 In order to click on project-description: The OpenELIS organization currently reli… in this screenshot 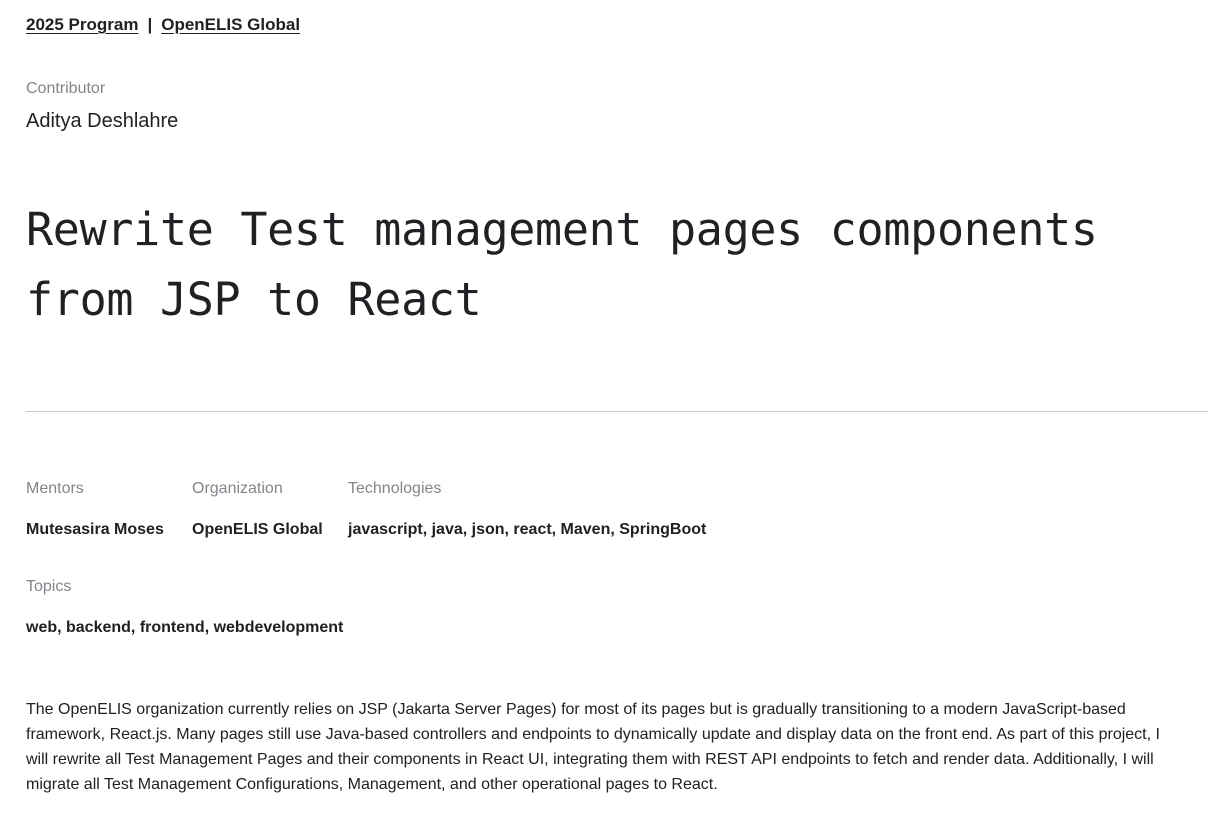, I will do `click(593, 747)`.